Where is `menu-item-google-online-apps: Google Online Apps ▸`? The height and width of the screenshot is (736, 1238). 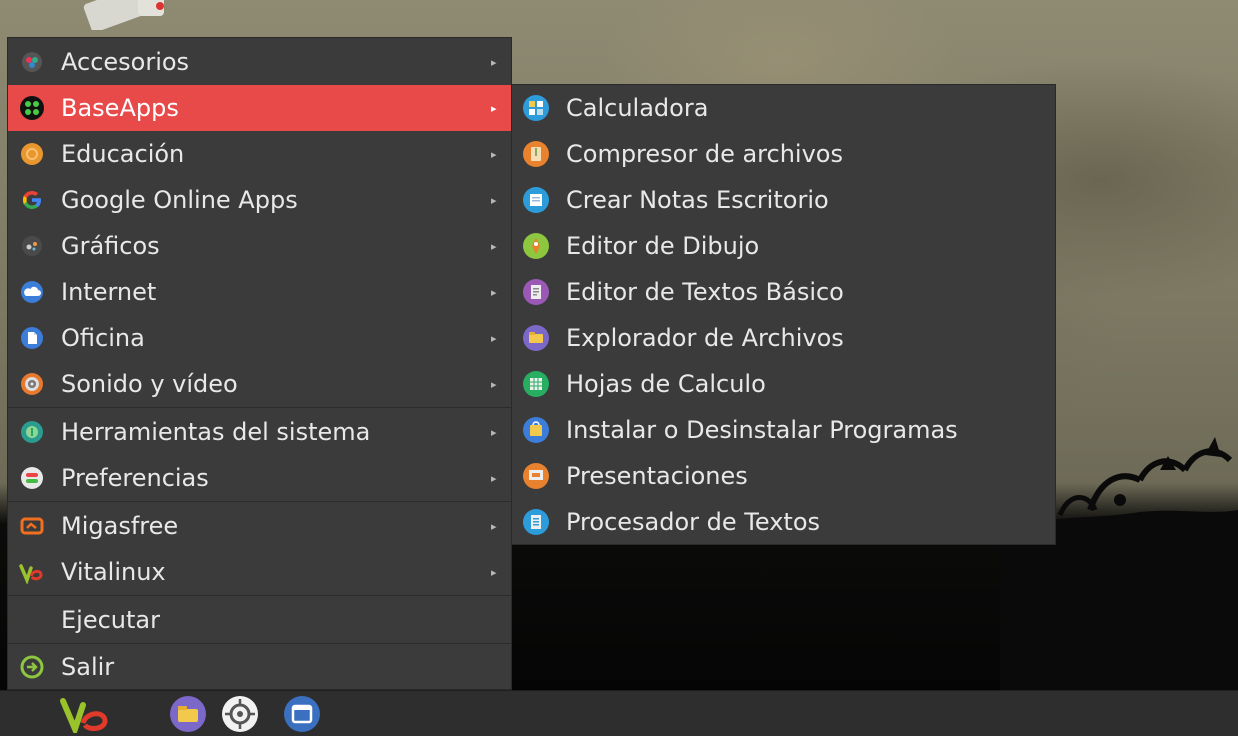
menu-item-google-online-apps: Google Online Apps ▸ is located at coordinates (259, 200).